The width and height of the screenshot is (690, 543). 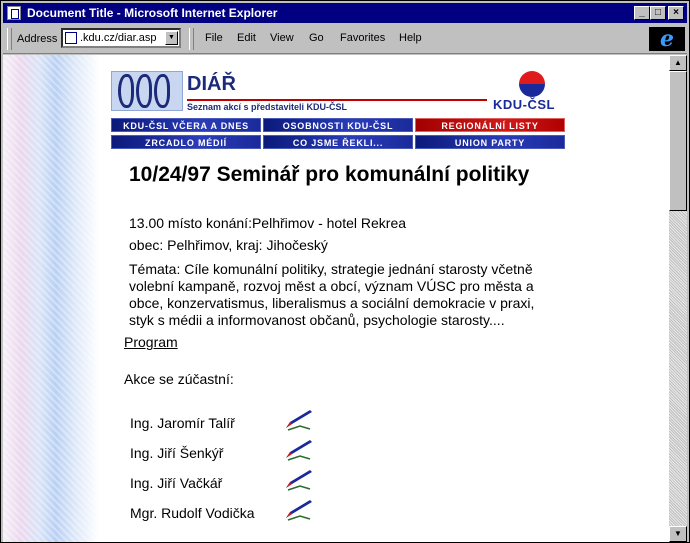 What do you see at coordinates (410, 38) in the screenshot?
I see `menu-help: Help` at bounding box center [410, 38].